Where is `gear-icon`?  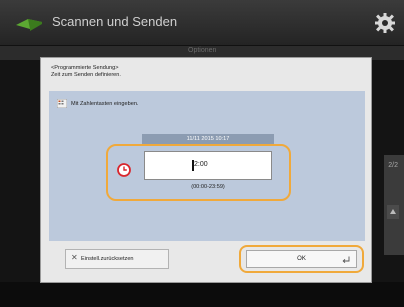
gear-icon is located at coordinates (385, 23).